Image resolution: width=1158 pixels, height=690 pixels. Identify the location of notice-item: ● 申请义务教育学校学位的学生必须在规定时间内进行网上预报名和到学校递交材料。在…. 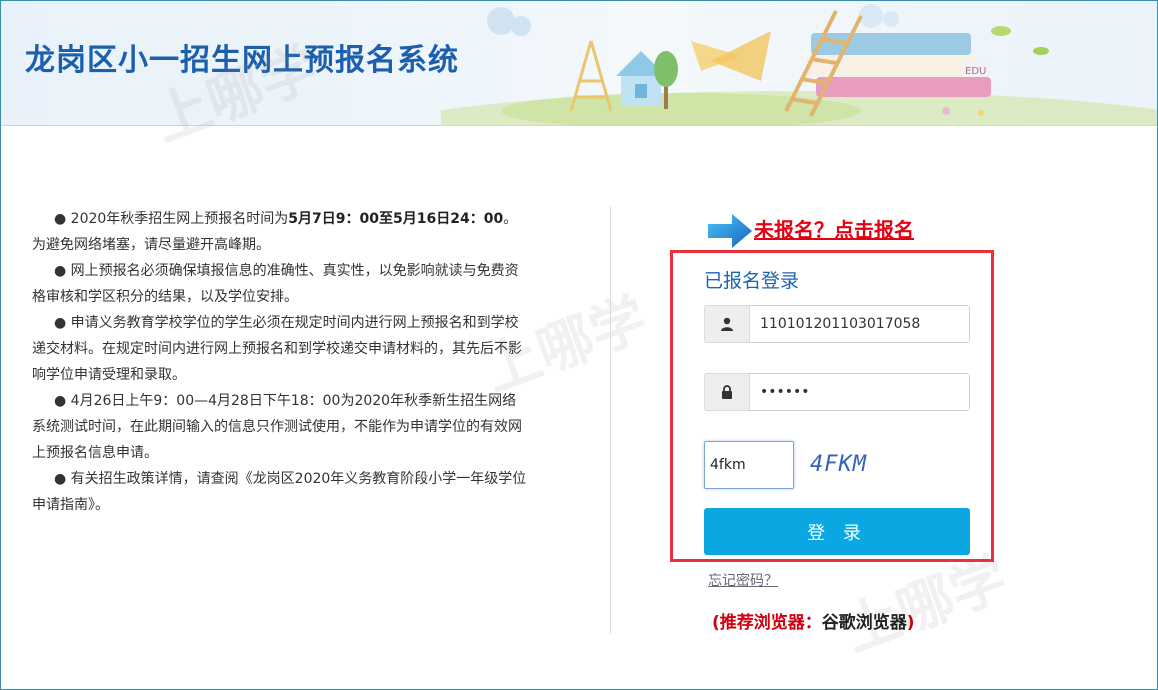
(277, 349).